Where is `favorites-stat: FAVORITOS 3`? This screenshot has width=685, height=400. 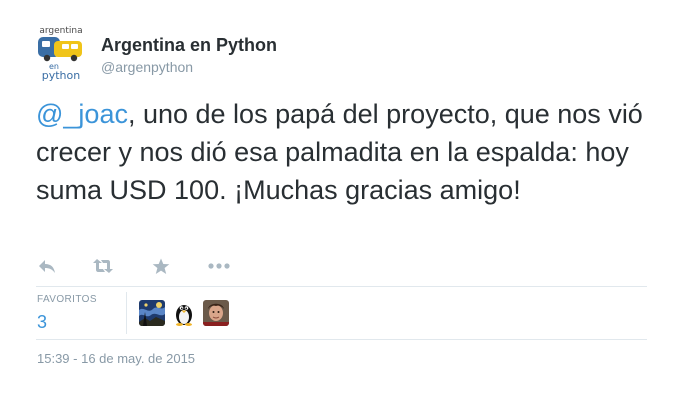
favorites-stat: FAVORITOS 3 is located at coordinates (82, 313).